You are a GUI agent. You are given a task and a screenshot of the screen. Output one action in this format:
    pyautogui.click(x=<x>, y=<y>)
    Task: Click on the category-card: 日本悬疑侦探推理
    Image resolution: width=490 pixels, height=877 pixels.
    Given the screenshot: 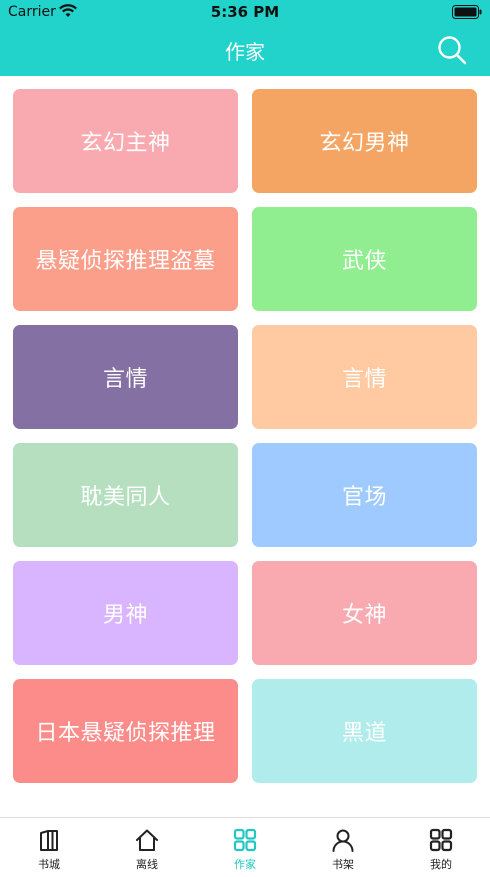 What is the action you would take?
    pyautogui.click(x=125, y=731)
    